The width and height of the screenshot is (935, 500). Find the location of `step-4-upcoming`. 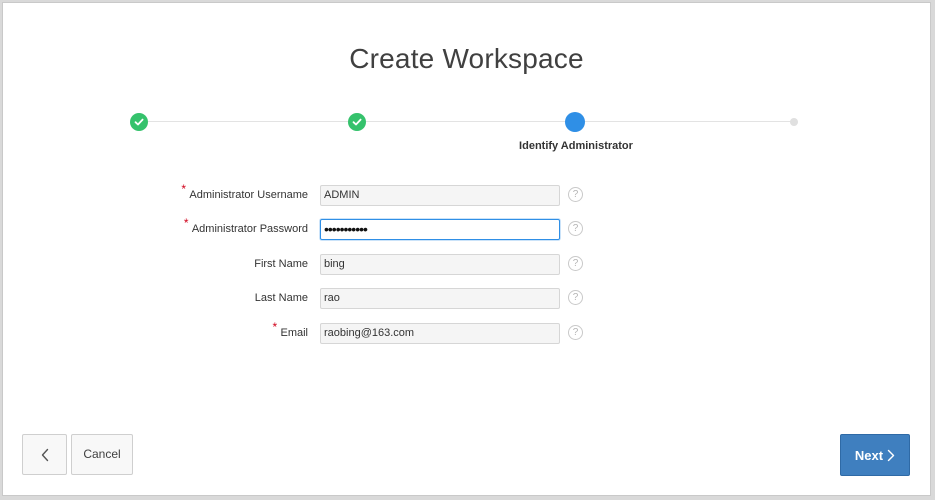

step-4-upcoming is located at coordinates (794, 122).